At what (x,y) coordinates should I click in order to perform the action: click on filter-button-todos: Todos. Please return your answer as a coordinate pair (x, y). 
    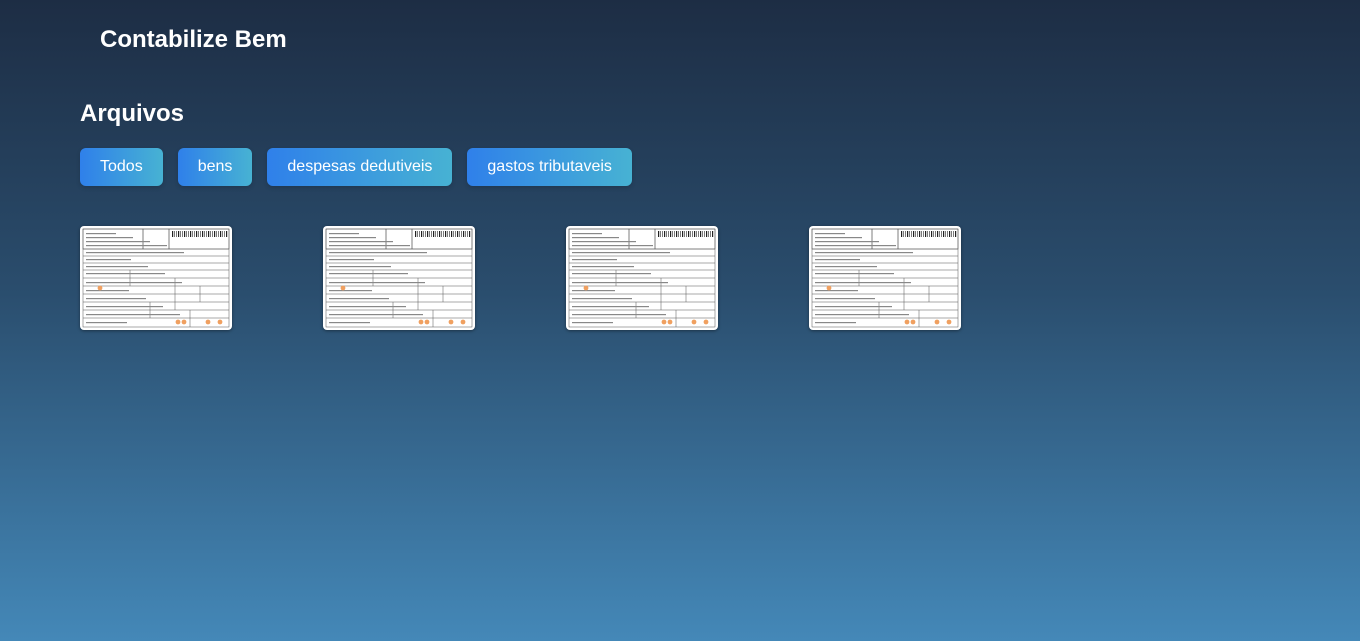
    Looking at the image, I should click on (121, 167).